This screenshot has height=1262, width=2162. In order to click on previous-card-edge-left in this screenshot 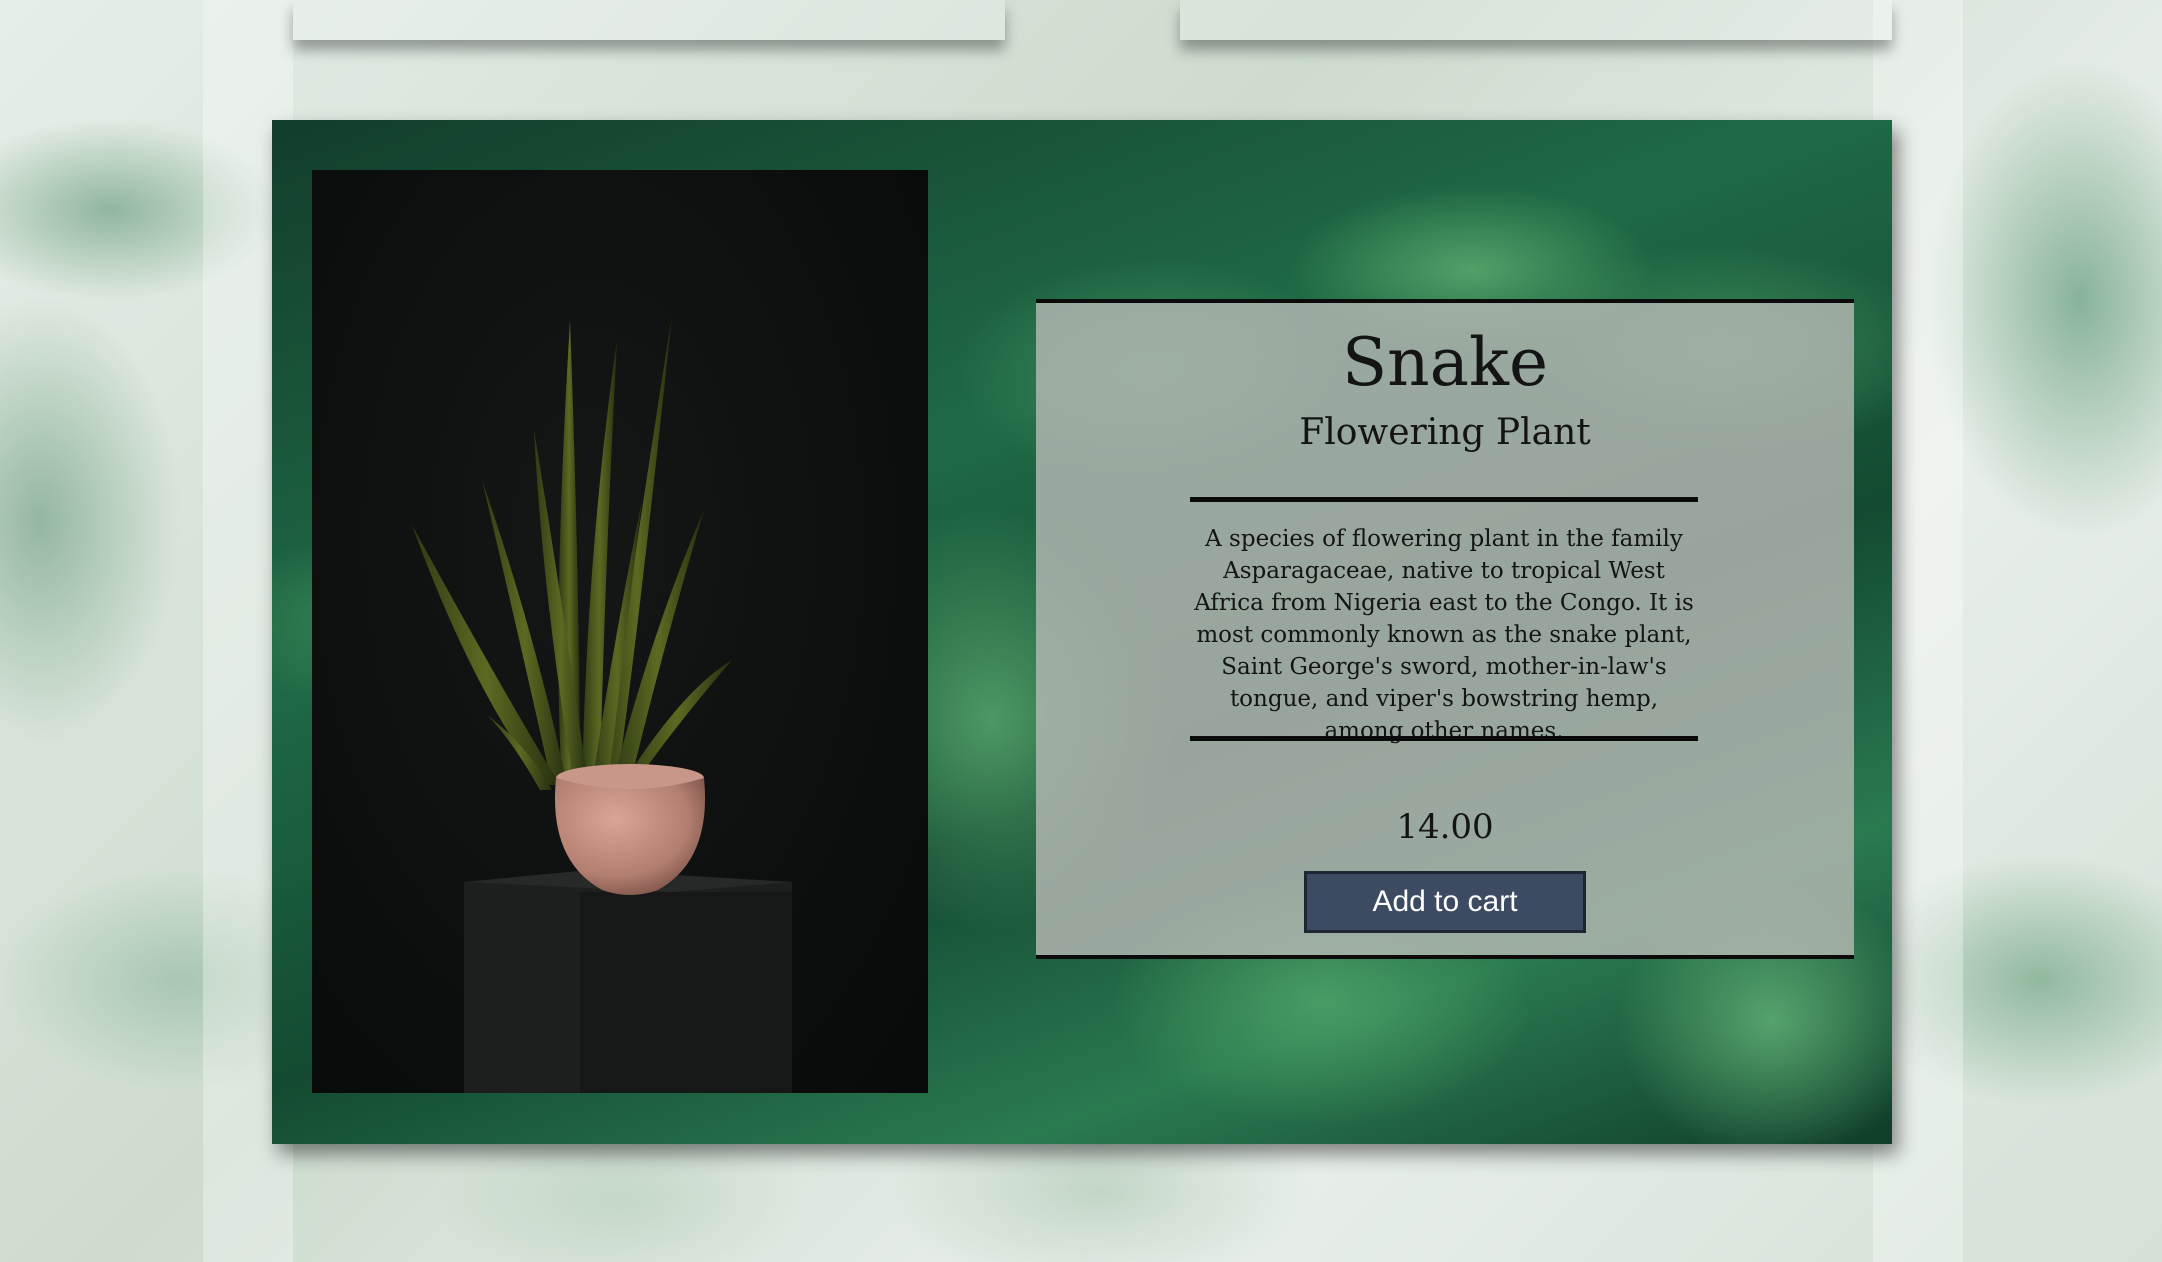, I will do `click(649, 20)`.